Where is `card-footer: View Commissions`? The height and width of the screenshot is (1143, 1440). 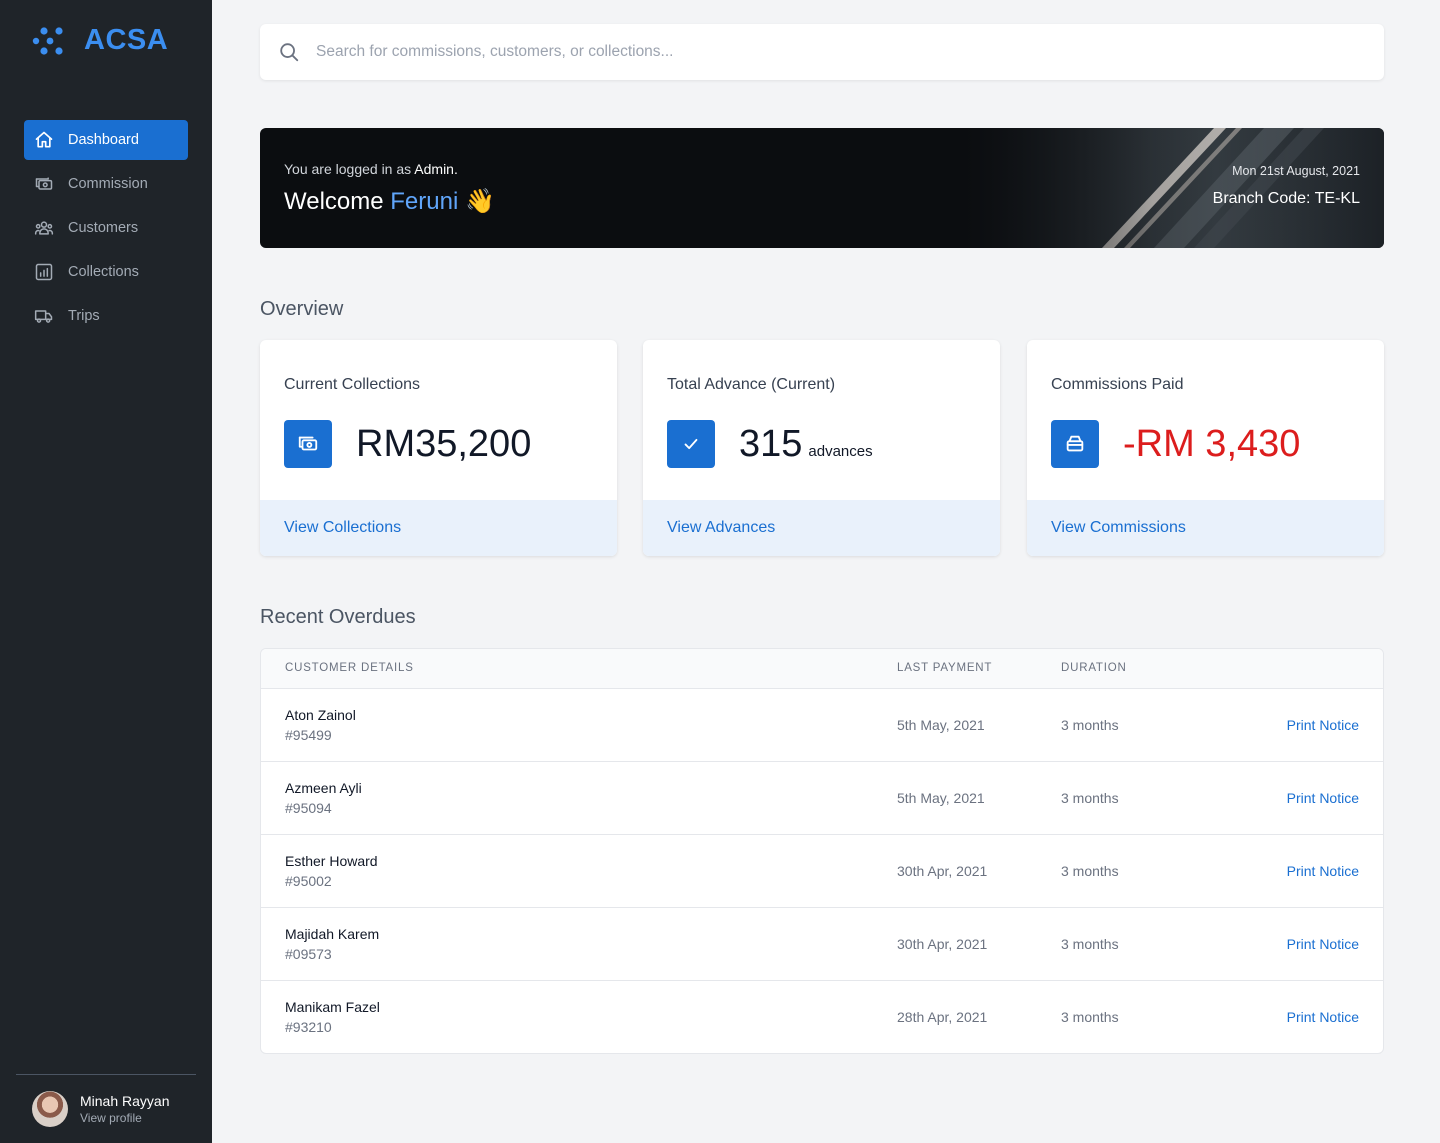
card-footer: View Commissions is located at coordinates (1205, 528).